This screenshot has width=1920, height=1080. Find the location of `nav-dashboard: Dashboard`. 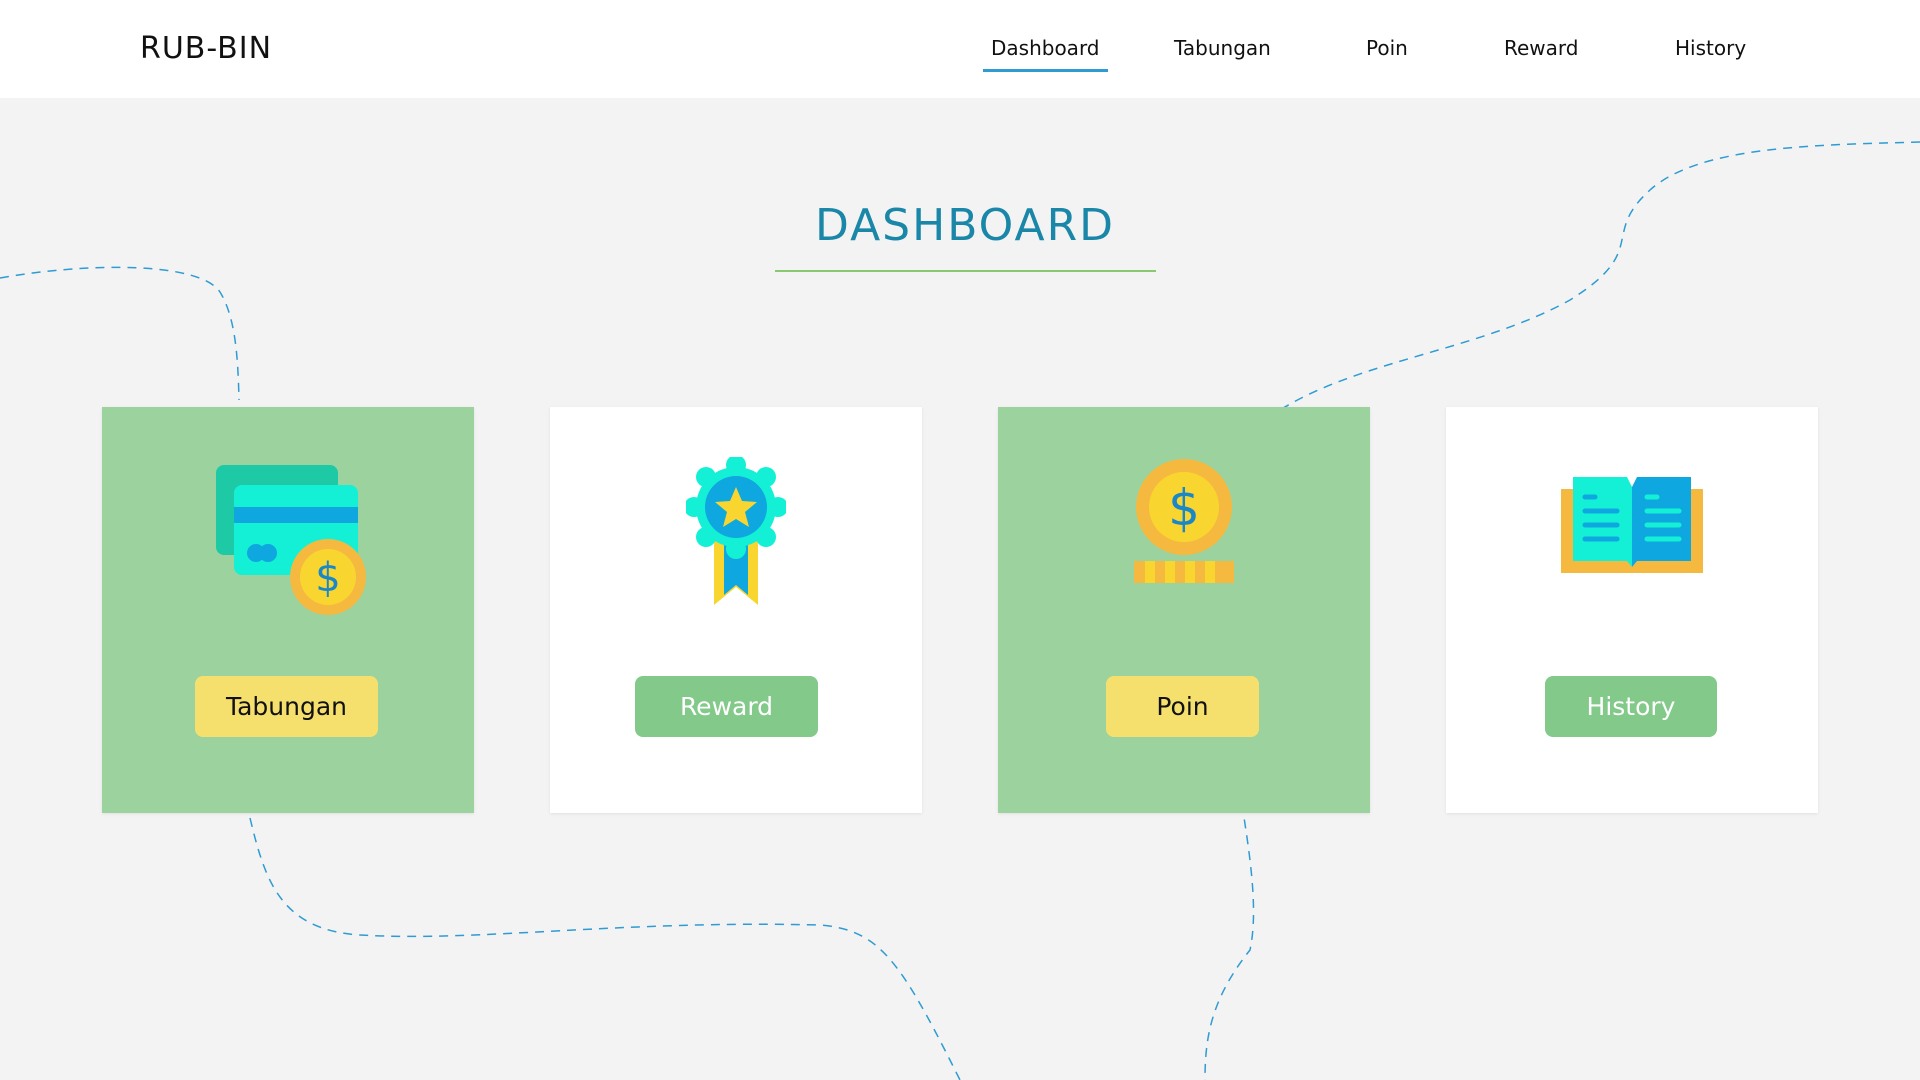

nav-dashboard: Dashboard is located at coordinates (1045, 54).